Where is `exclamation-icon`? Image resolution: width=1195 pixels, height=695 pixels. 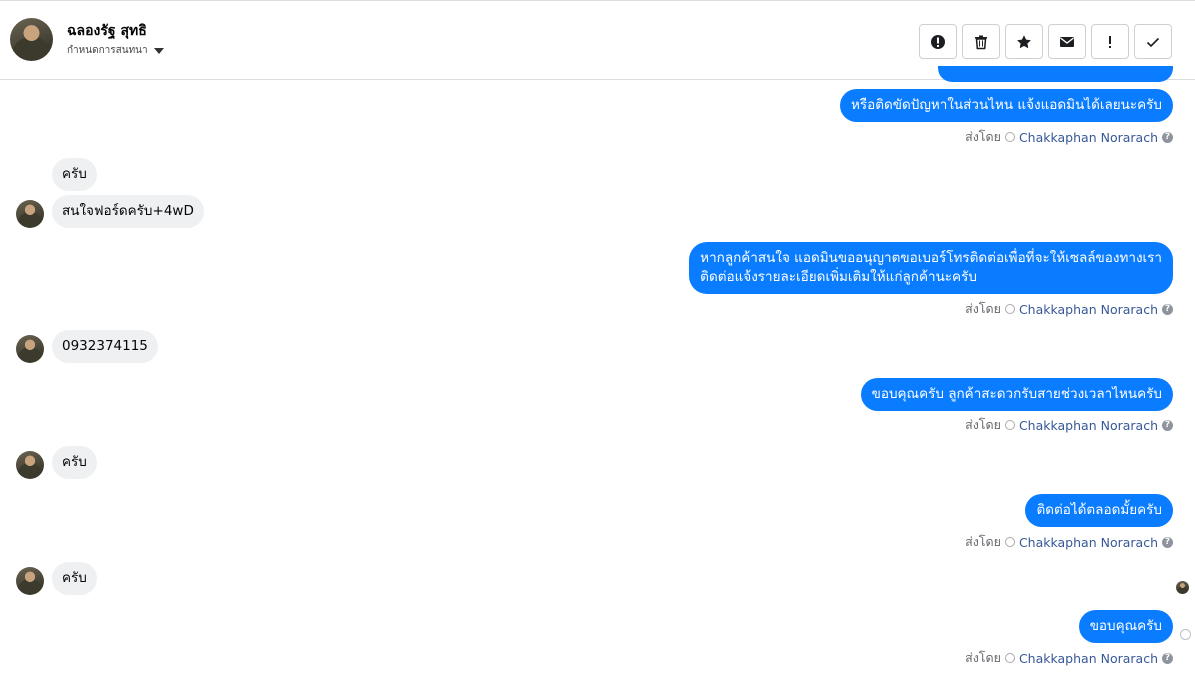 exclamation-icon is located at coordinates (1110, 41).